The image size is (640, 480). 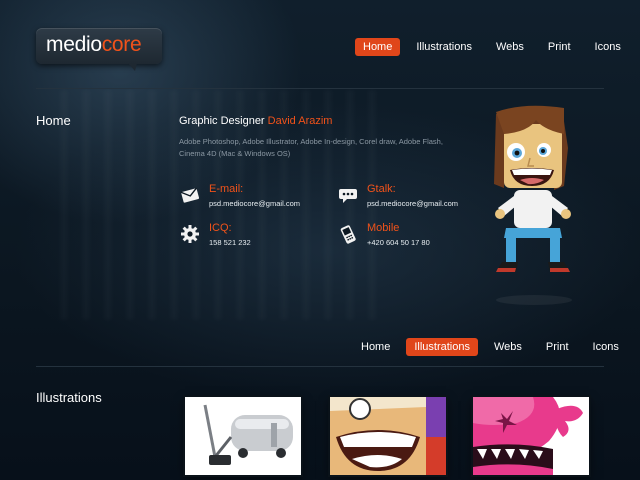 I want to click on top-nav-print: Print, so click(x=559, y=47).